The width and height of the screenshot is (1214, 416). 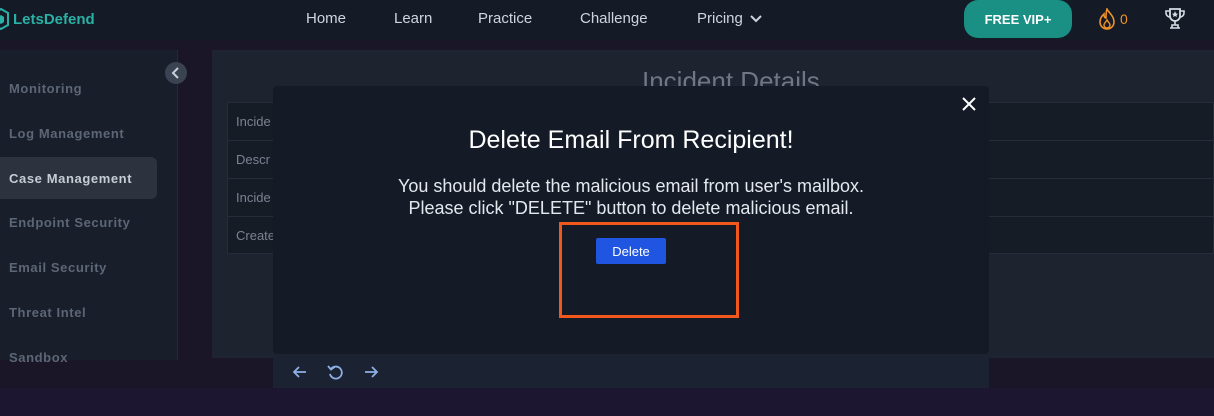 I want to click on nav-practice: Practice, so click(x=505, y=18).